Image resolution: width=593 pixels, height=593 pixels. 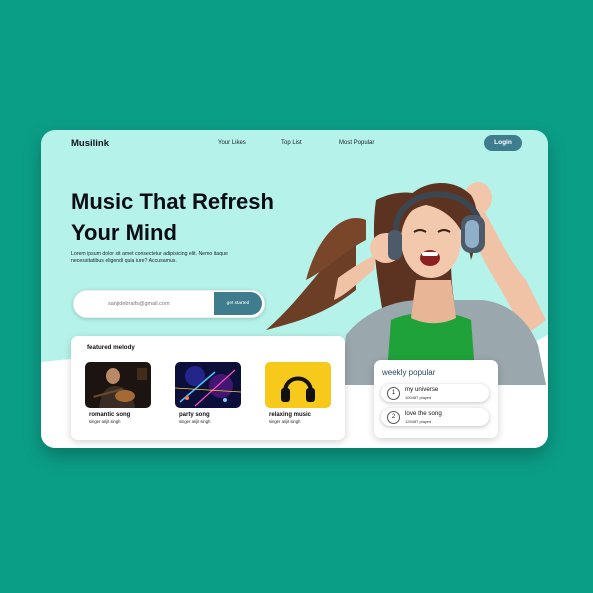 I want to click on login-button: Login, so click(x=503, y=143).